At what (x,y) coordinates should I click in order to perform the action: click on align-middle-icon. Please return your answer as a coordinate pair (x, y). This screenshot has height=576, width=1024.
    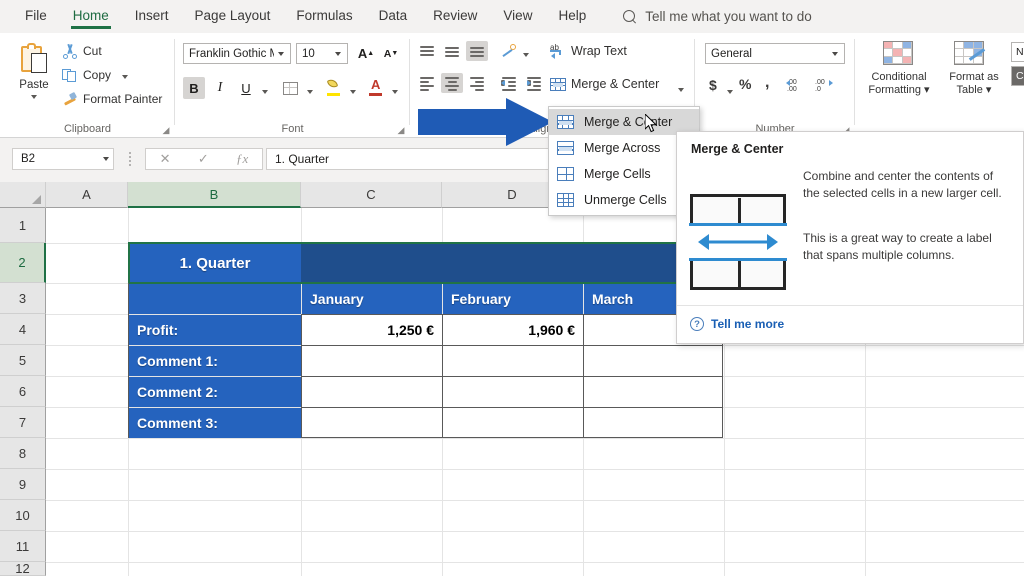
    Looking at the image, I should click on (452, 51).